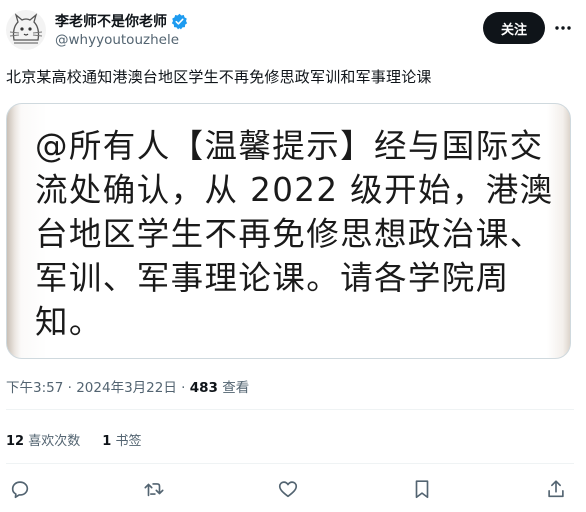  What do you see at coordinates (179, 21) in the screenshot?
I see `verified-badge-icon` at bounding box center [179, 21].